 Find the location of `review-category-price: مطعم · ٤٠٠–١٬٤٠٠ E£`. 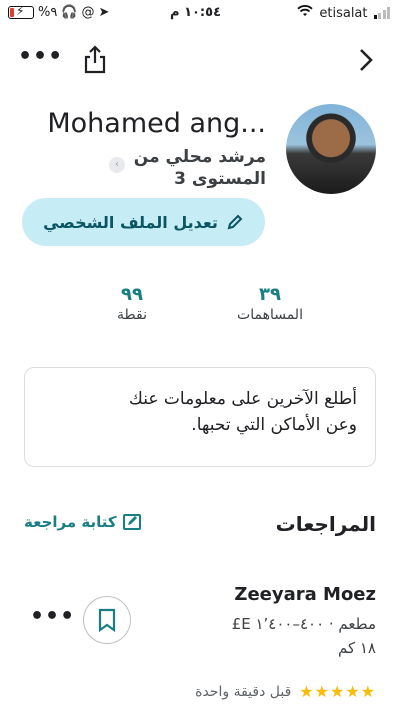

review-category-price: مطعم · ٤٠٠–١٬٤٠٠ E£ is located at coordinates (303, 624).